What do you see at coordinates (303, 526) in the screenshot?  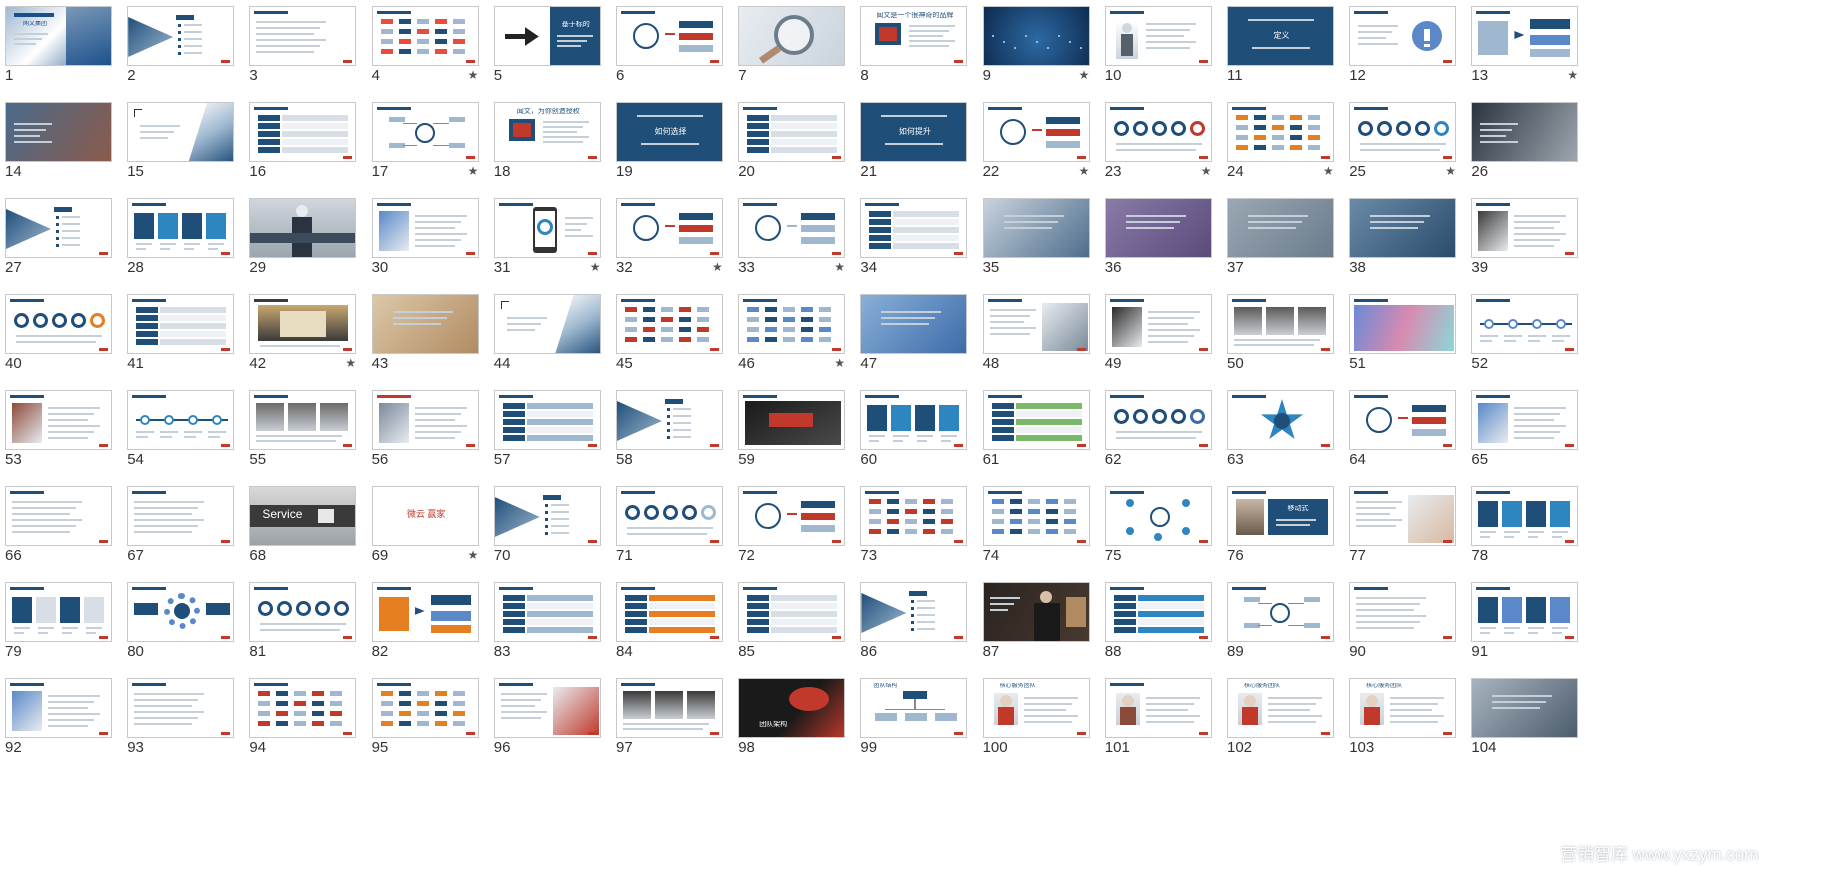 I see `slide-thumbnail-68: Service 68` at bounding box center [303, 526].